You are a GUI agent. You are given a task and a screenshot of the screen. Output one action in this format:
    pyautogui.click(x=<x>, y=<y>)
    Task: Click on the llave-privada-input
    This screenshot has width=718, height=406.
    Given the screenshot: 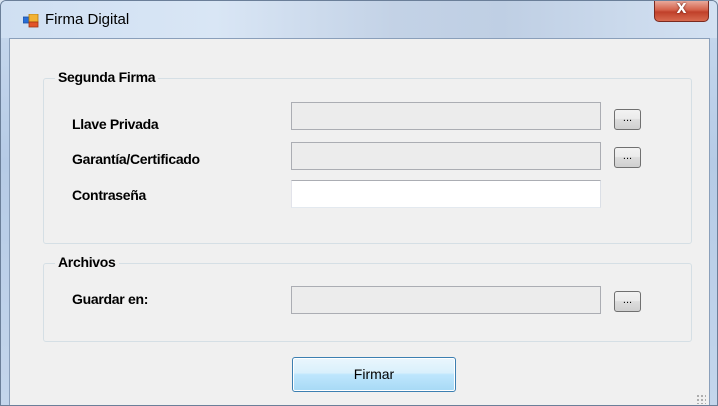 What is the action you would take?
    pyautogui.click(x=446, y=116)
    